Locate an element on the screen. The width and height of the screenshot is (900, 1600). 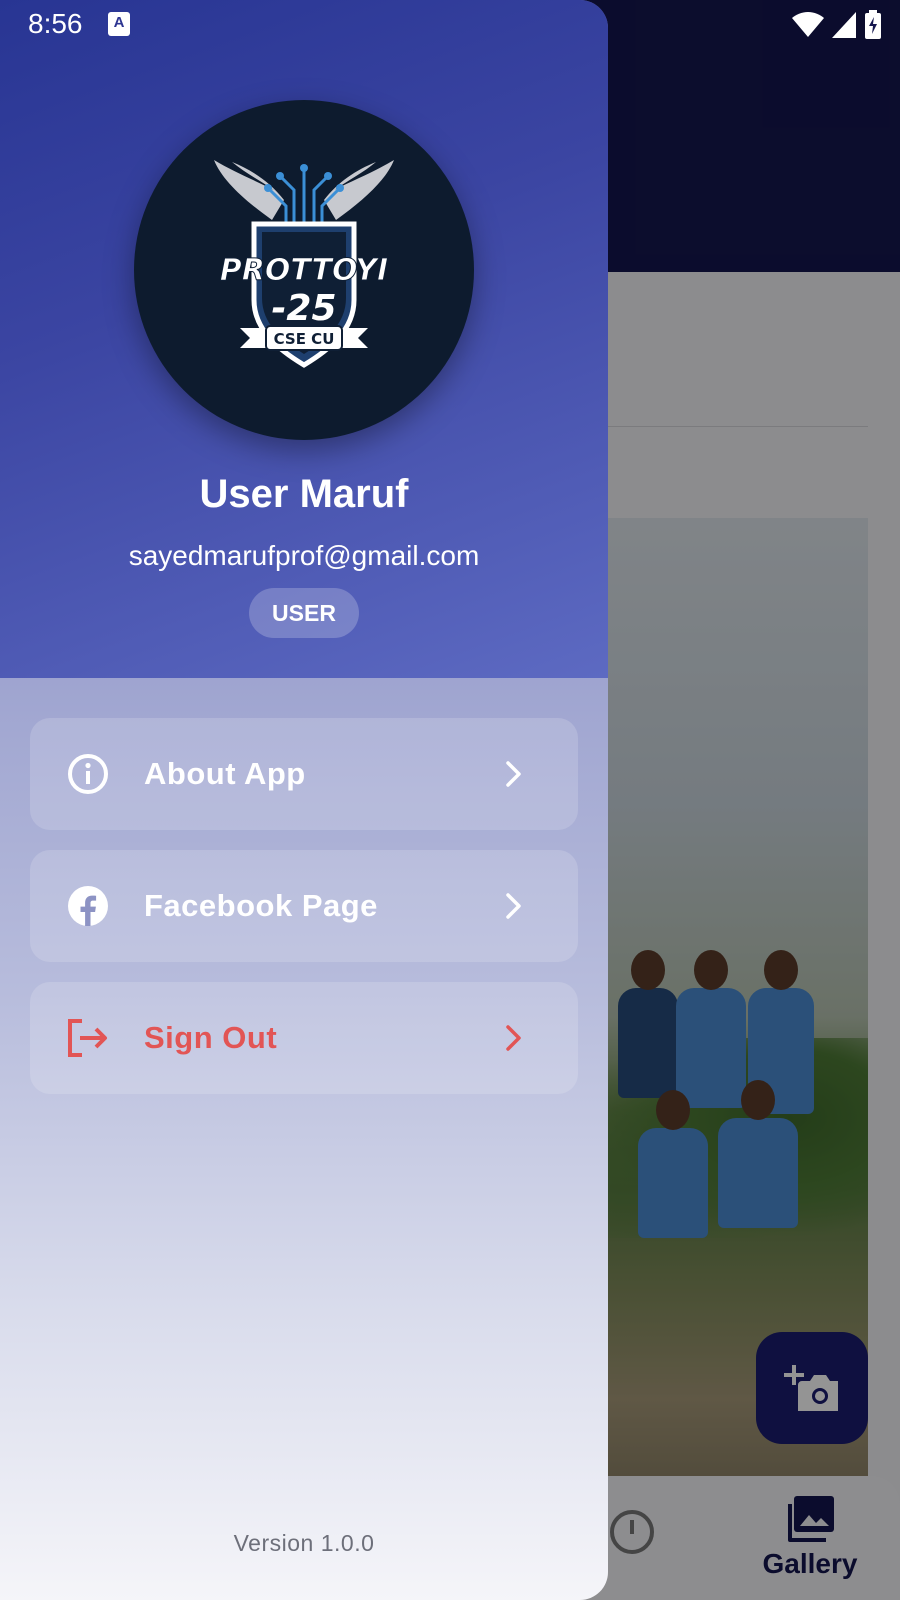
user-name: User Maruf is located at coordinates (304, 494).